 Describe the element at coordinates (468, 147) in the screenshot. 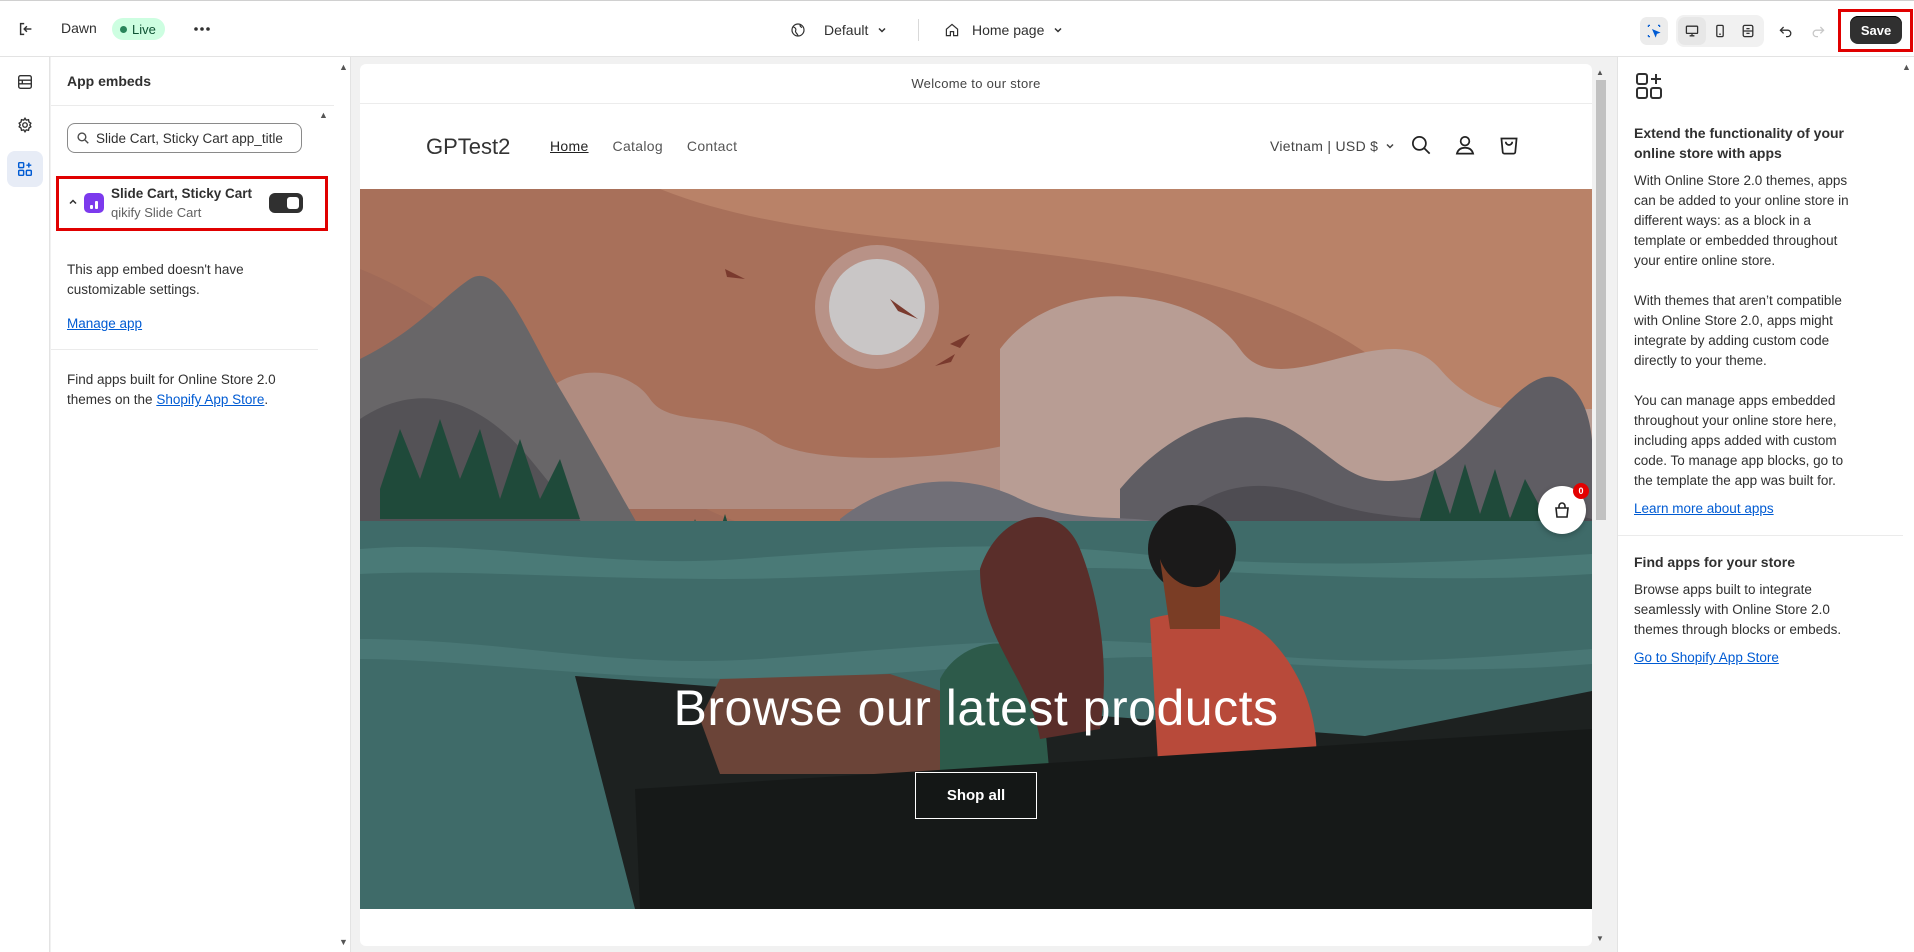

I see `store-logo: GPTest2` at that location.